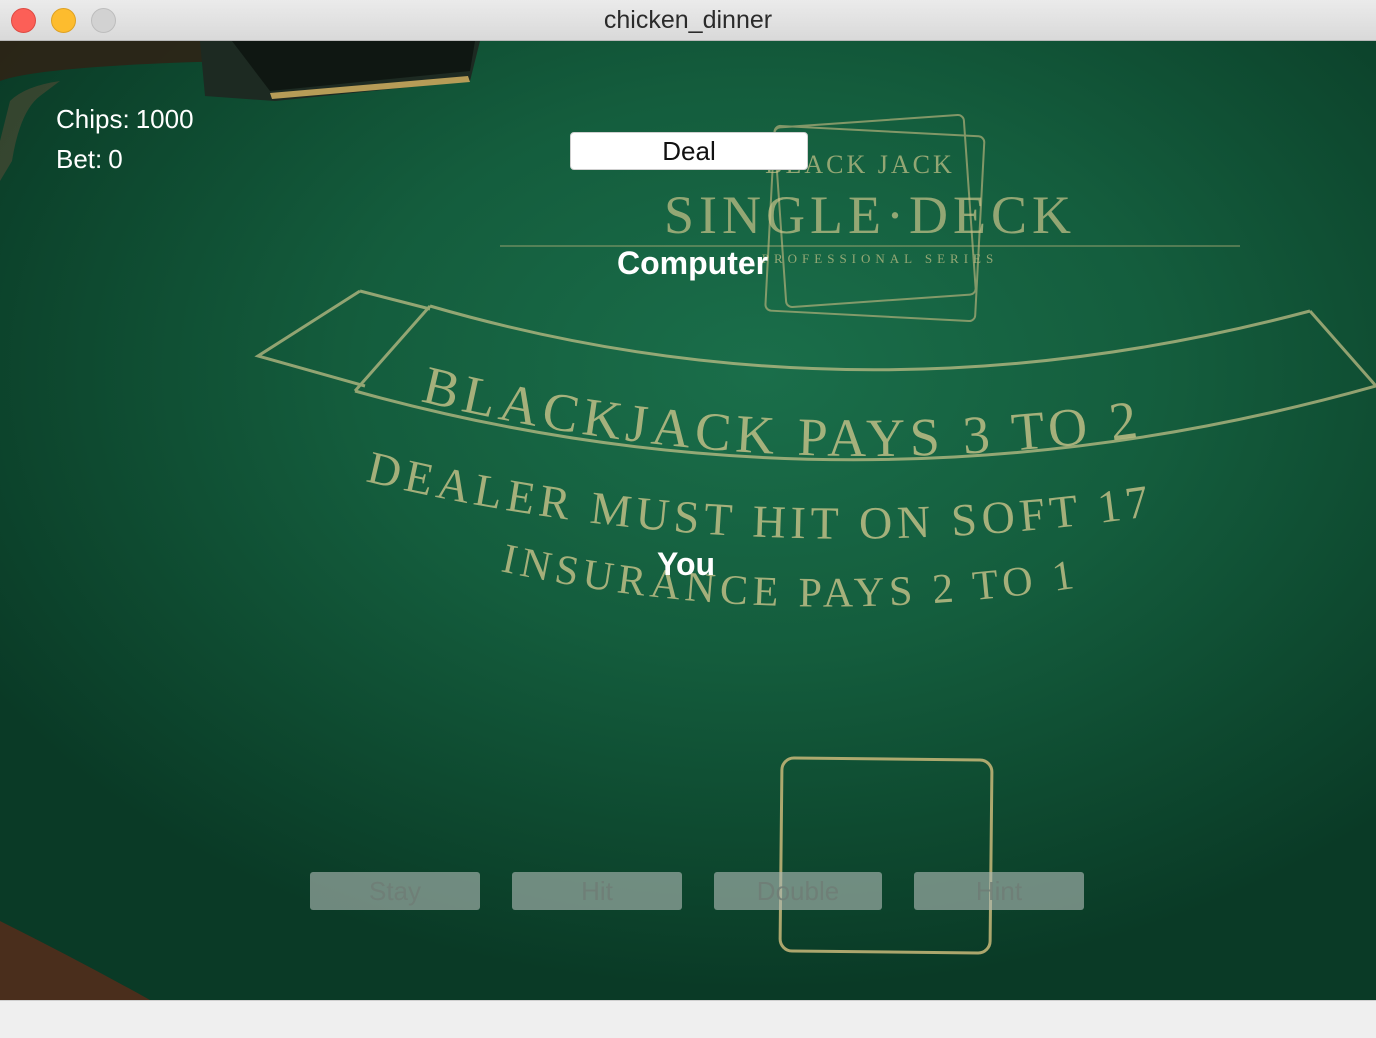 Image resolution: width=1376 pixels, height=1038 pixels. I want to click on window-title: chicken_dinner, so click(688, 20).